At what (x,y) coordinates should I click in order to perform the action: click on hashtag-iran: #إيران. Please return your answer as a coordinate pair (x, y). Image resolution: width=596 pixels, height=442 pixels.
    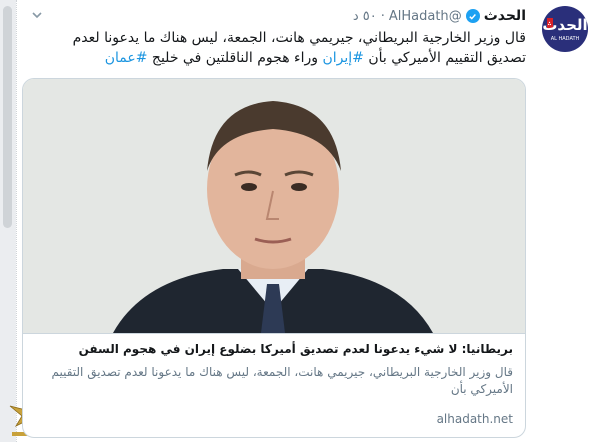
    Looking at the image, I should click on (342, 58).